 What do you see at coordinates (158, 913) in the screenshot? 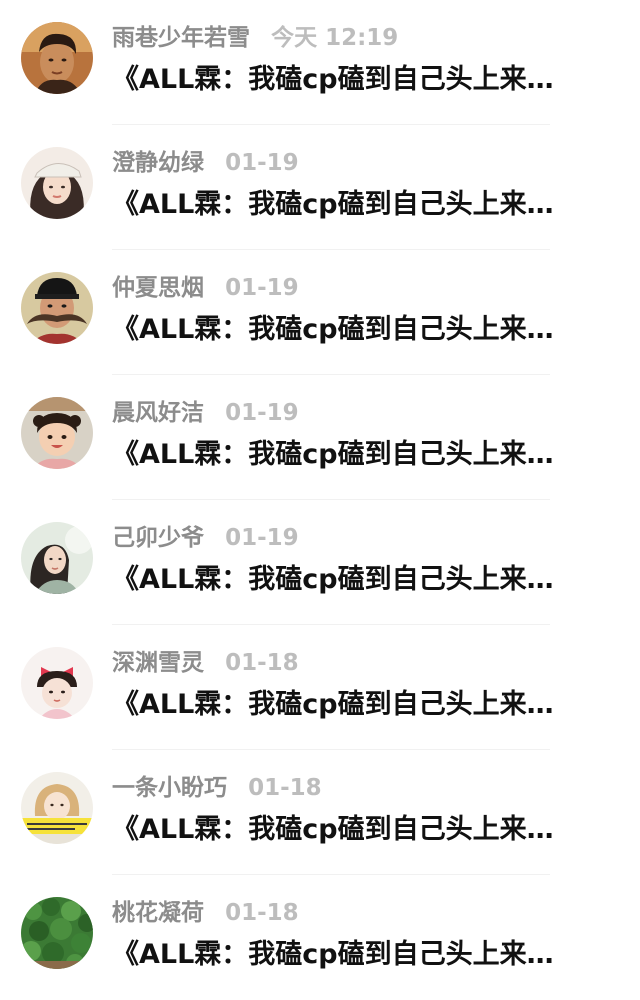
I see `commenter-name: 桃花凝荷` at bounding box center [158, 913].